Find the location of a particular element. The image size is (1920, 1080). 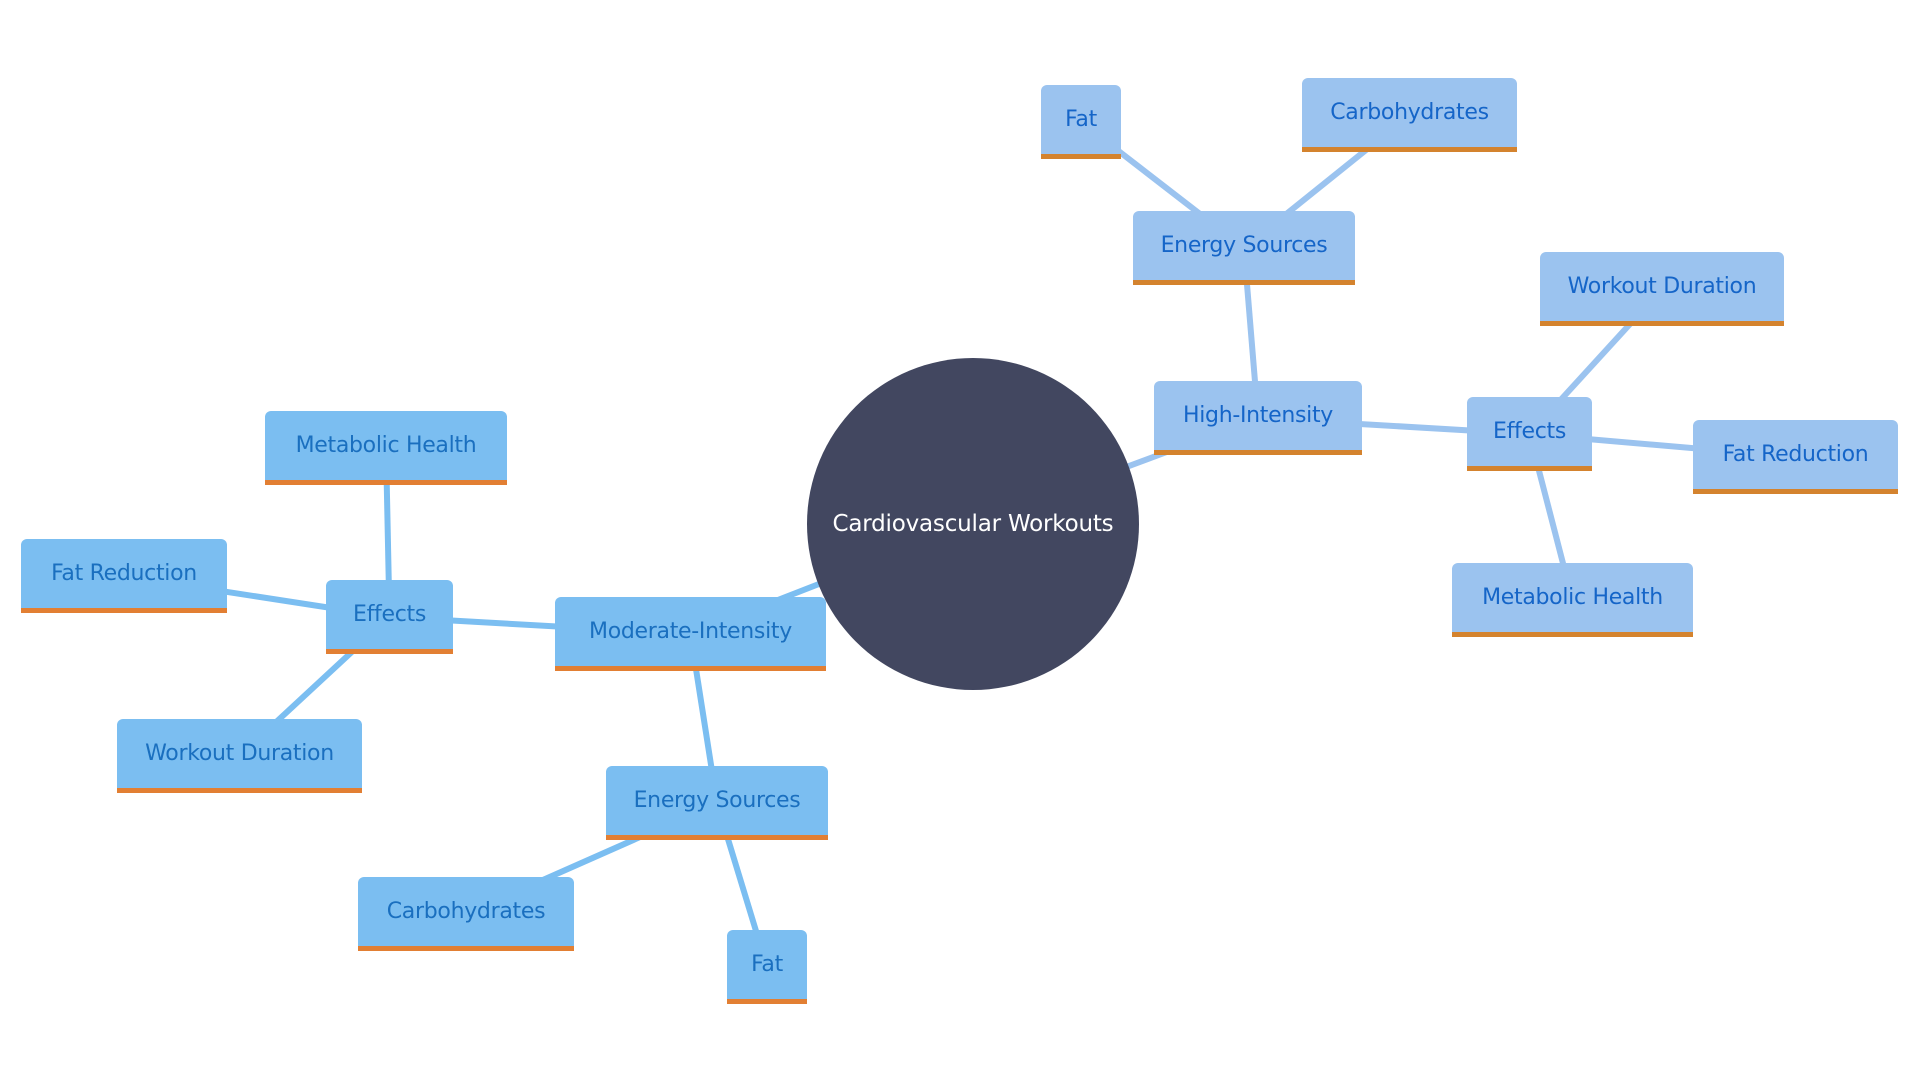

node-hi-fat-reduction: Fat Reduction is located at coordinates (1795, 457).